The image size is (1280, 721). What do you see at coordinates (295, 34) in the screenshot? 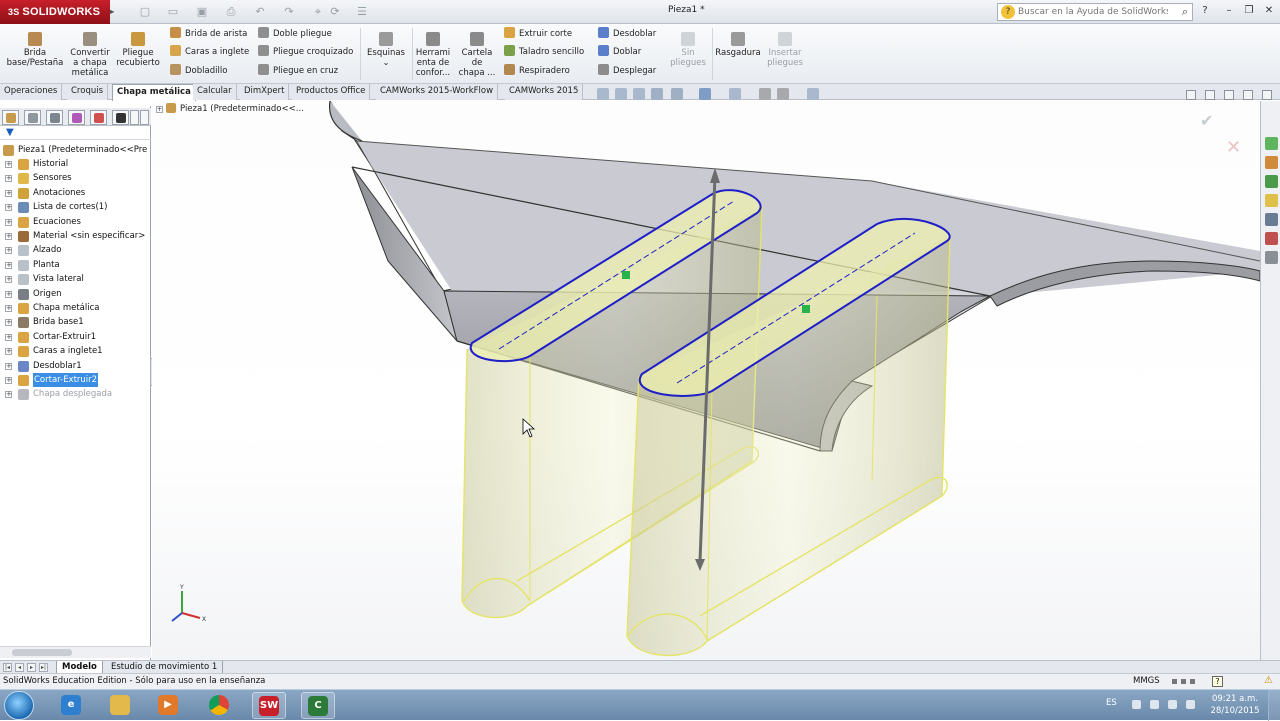
I see `jog-button: Doble pliegue` at bounding box center [295, 34].